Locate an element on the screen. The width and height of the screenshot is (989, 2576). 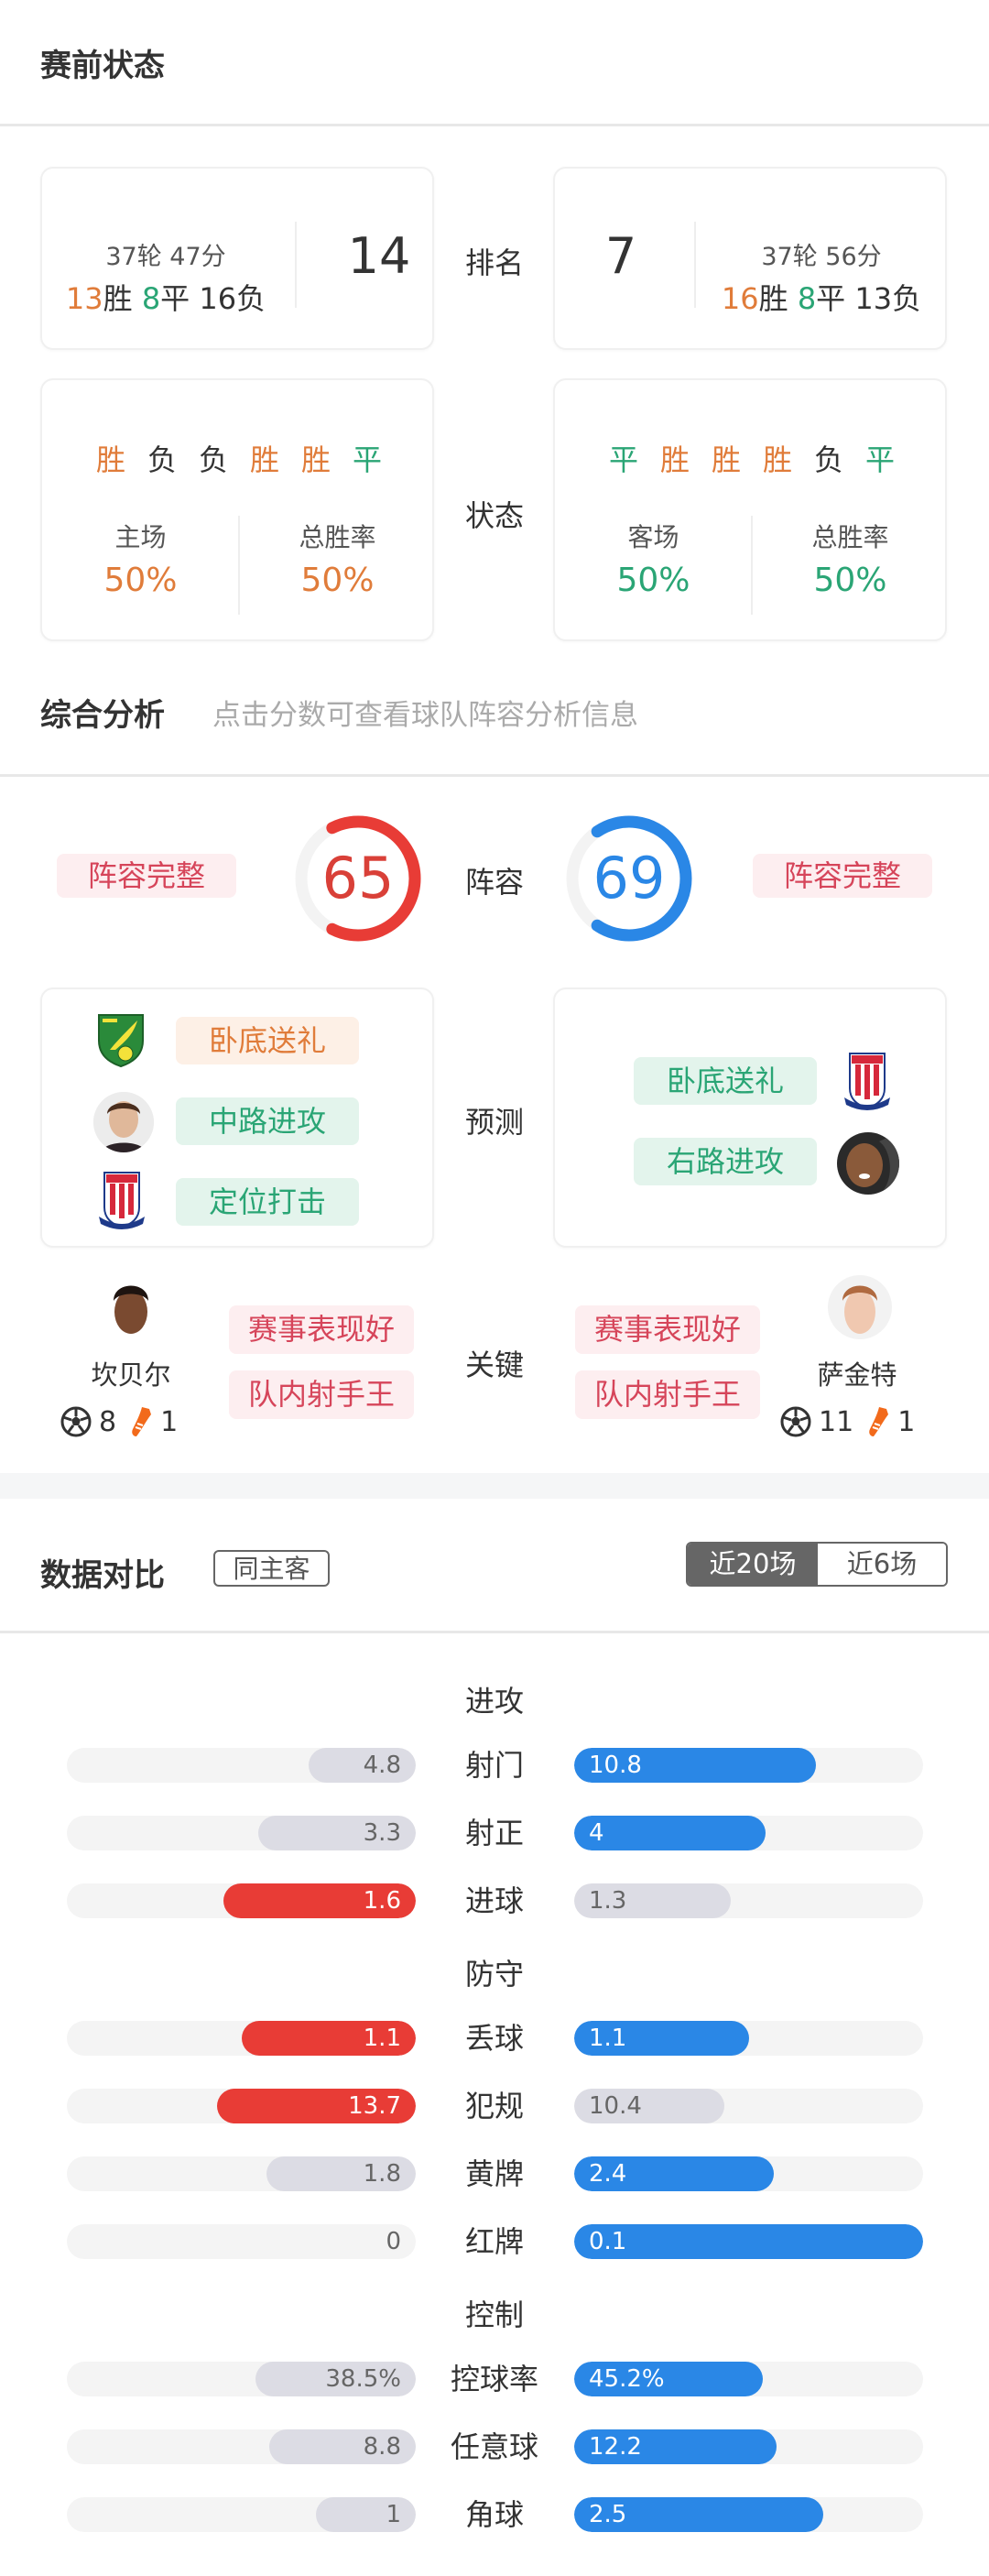
stats-row: 38.5% 控球率 45.2% is located at coordinates (494, 2380).